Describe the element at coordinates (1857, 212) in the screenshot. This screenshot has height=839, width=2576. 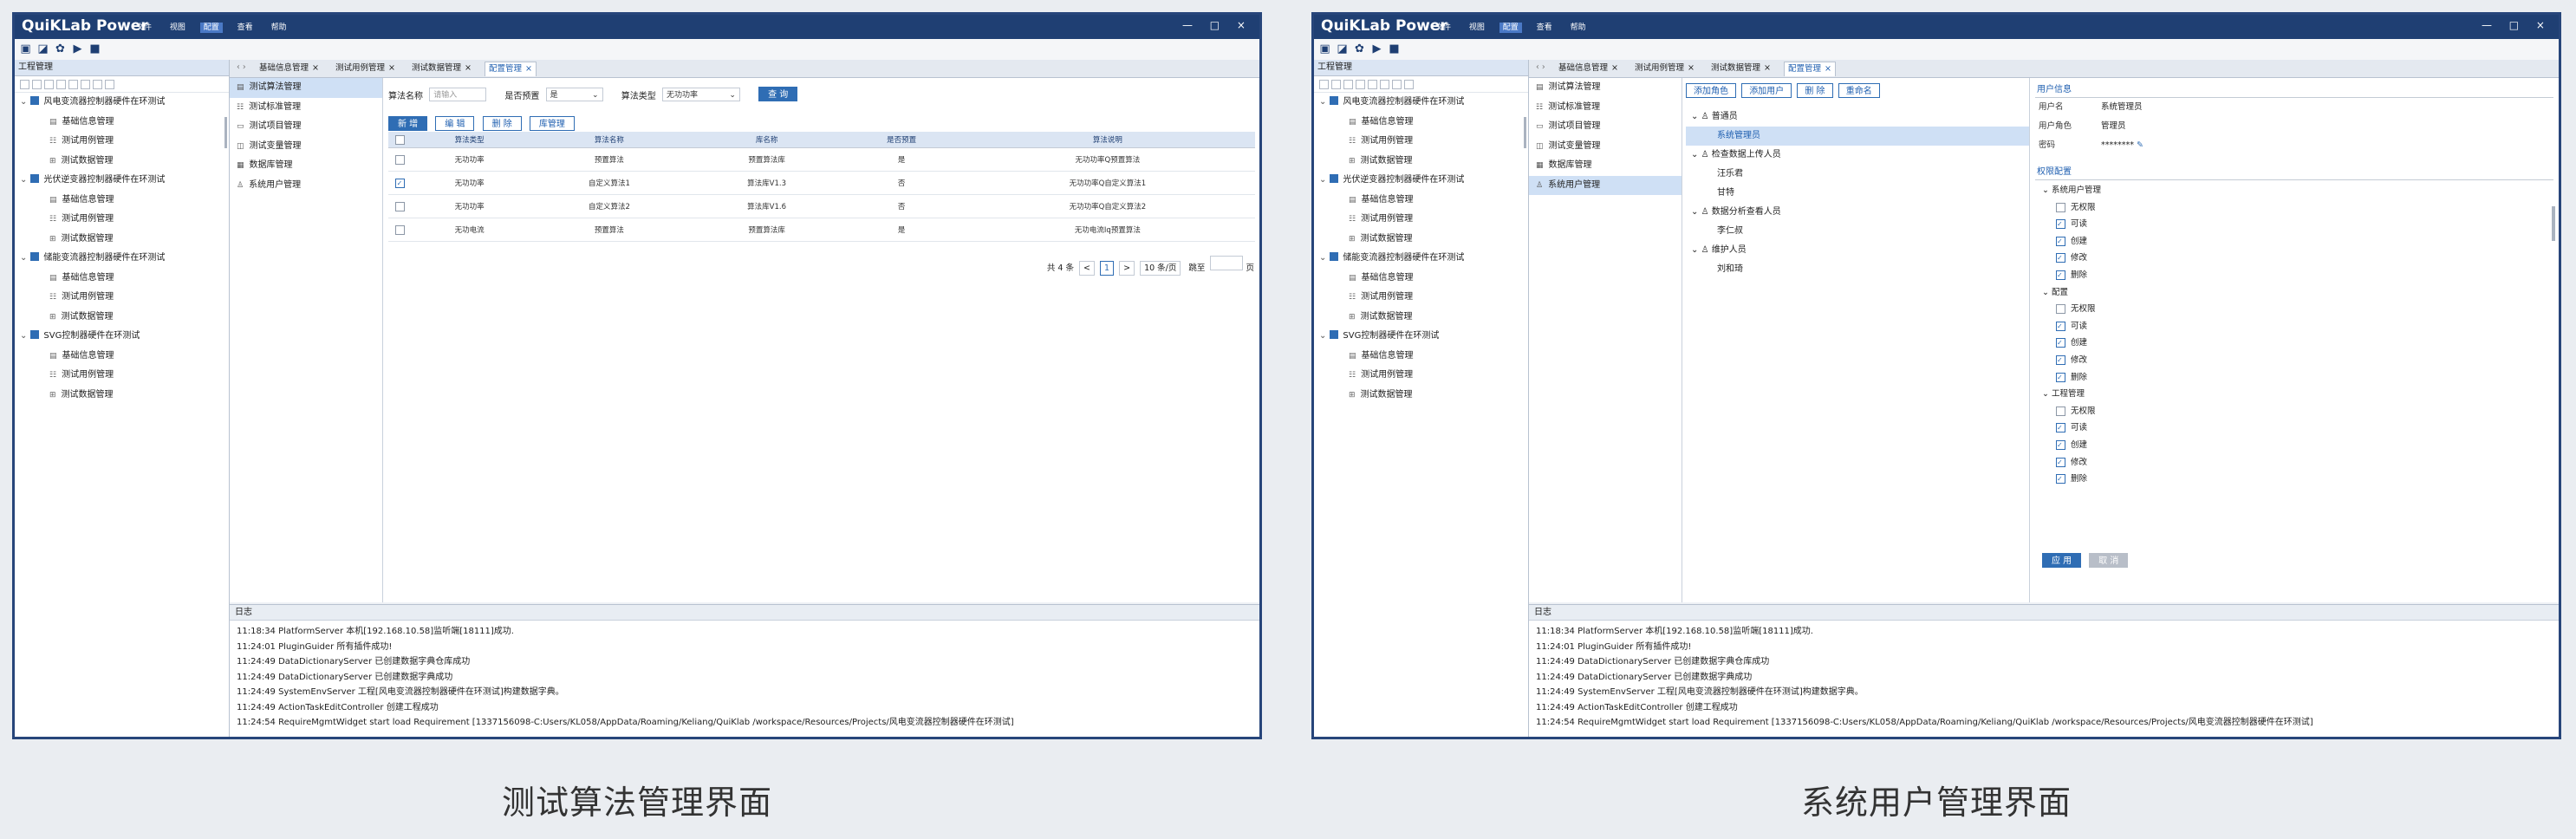
I see `role-group: ⌄ ♙ 数据分析查看人员` at that location.